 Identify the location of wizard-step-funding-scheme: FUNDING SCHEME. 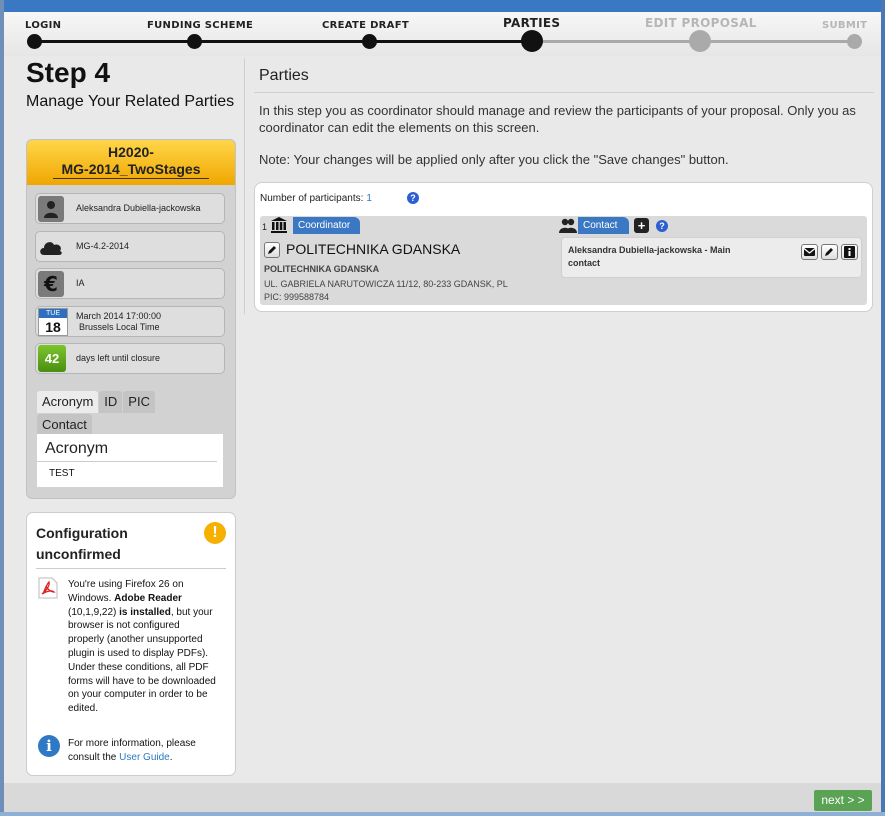
(200, 25).